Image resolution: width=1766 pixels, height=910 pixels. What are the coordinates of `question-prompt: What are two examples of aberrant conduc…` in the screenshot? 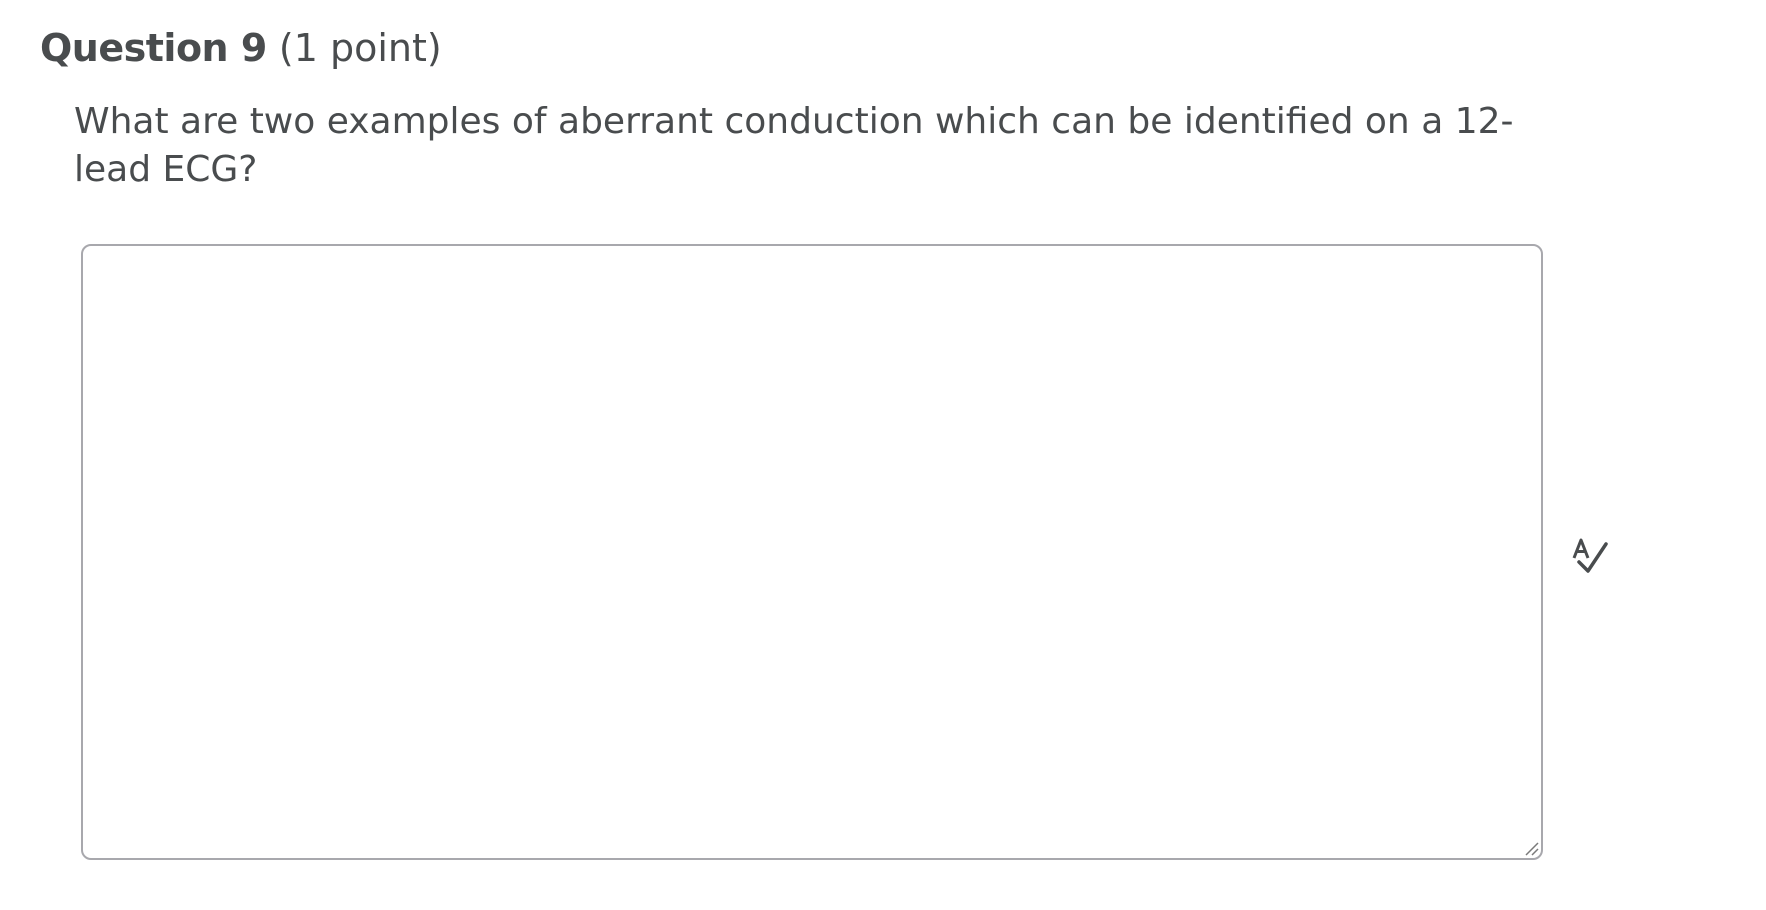 It's located at (794, 145).